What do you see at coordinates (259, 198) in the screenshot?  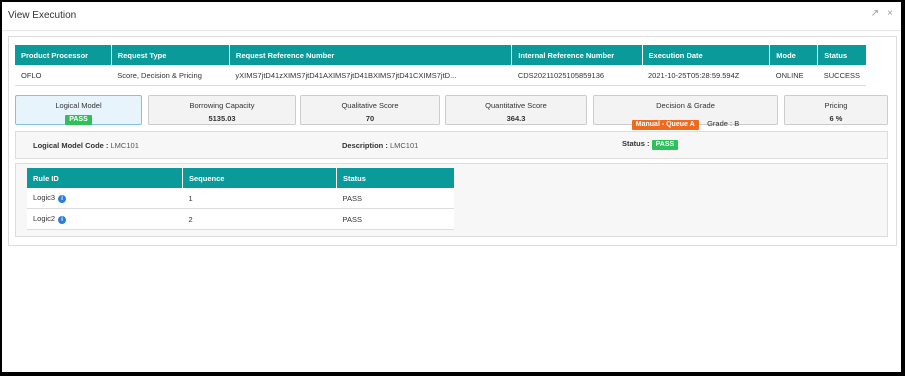 I see `rule-sequence: 1` at bounding box center [259, 198].